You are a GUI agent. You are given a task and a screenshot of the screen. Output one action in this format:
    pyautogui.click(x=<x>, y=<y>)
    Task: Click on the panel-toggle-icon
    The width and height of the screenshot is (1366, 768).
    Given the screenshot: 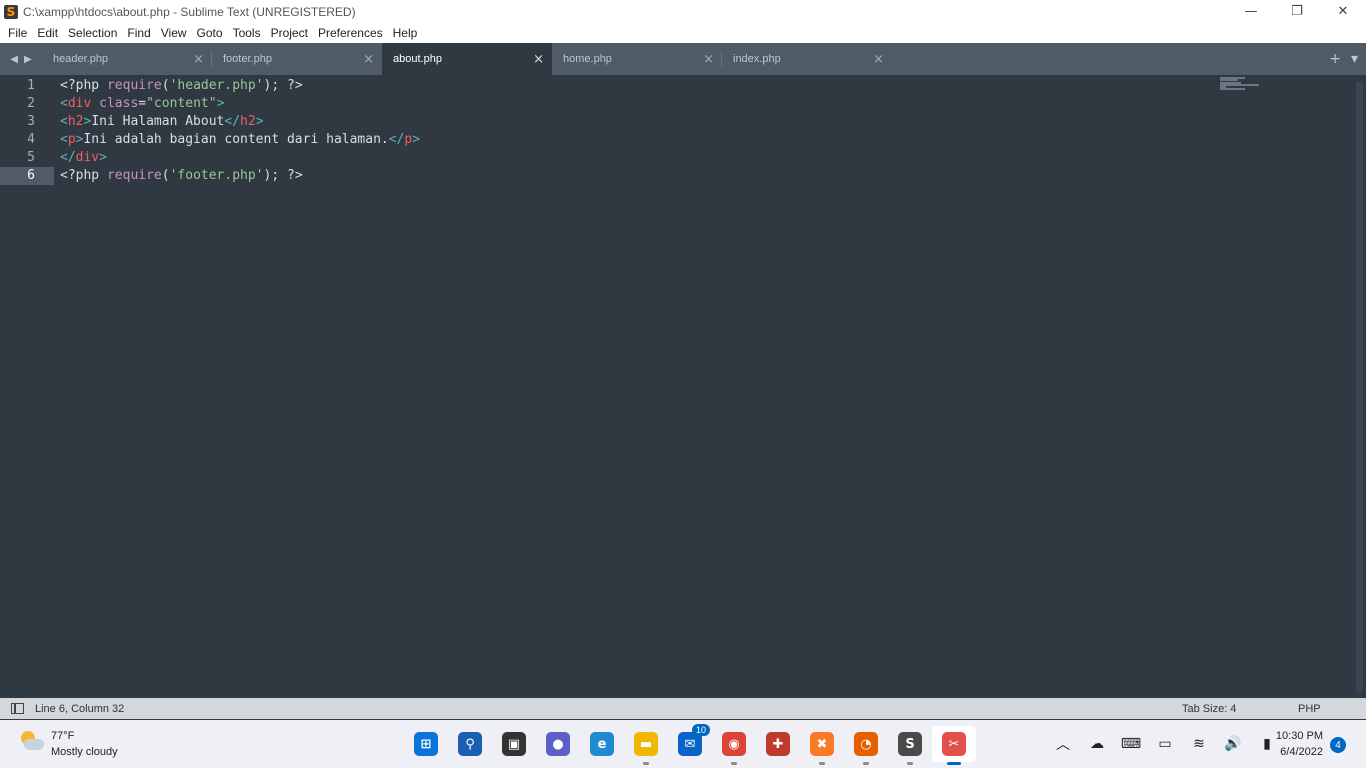 What is the action you would take?
    pyautogui.click(x=17, y=708)
    